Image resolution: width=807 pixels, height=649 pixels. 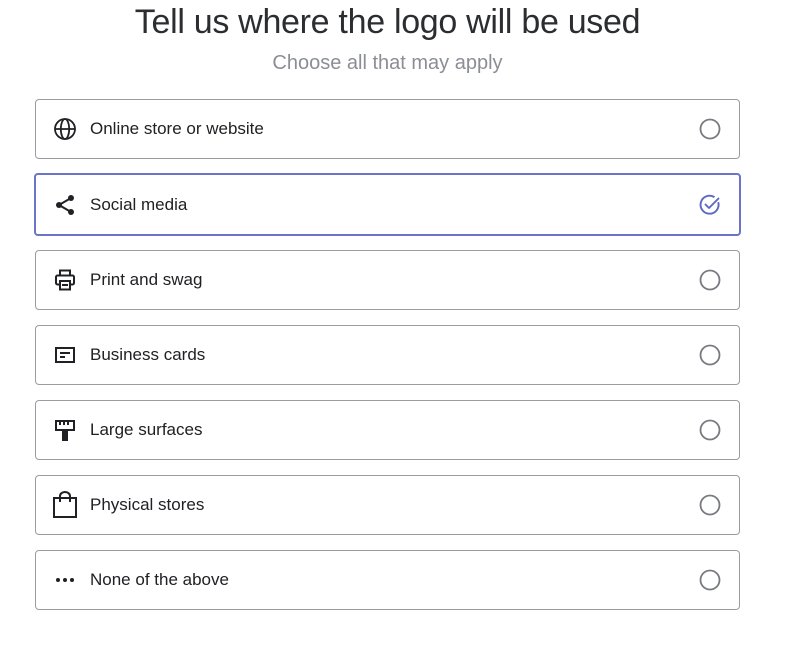 What do you see at coordinates (387, 580) in the screenshot?
I see `option-none-of-the-above: None of the above` at bounding box center [387, 580].